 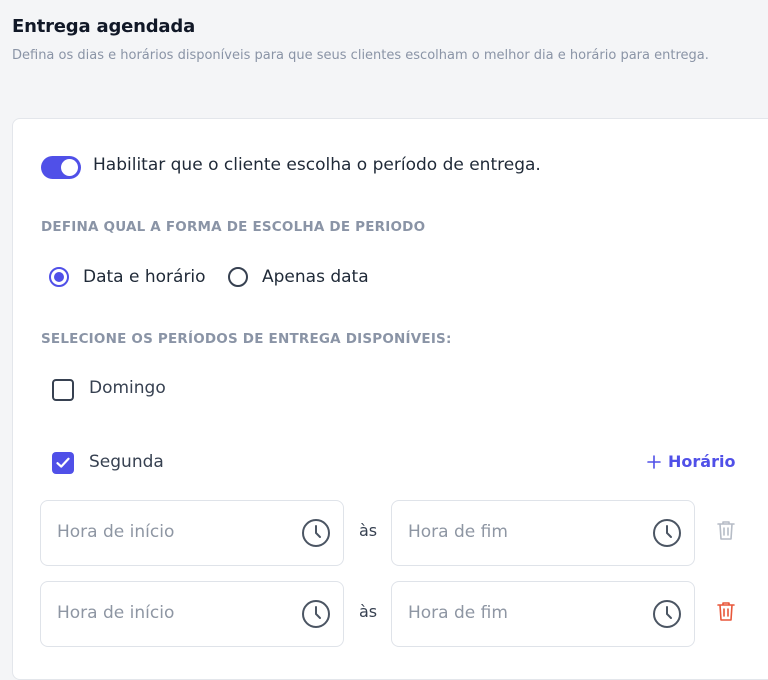 I want to click on add-time-button: Horário, so click(x=690, y=461).